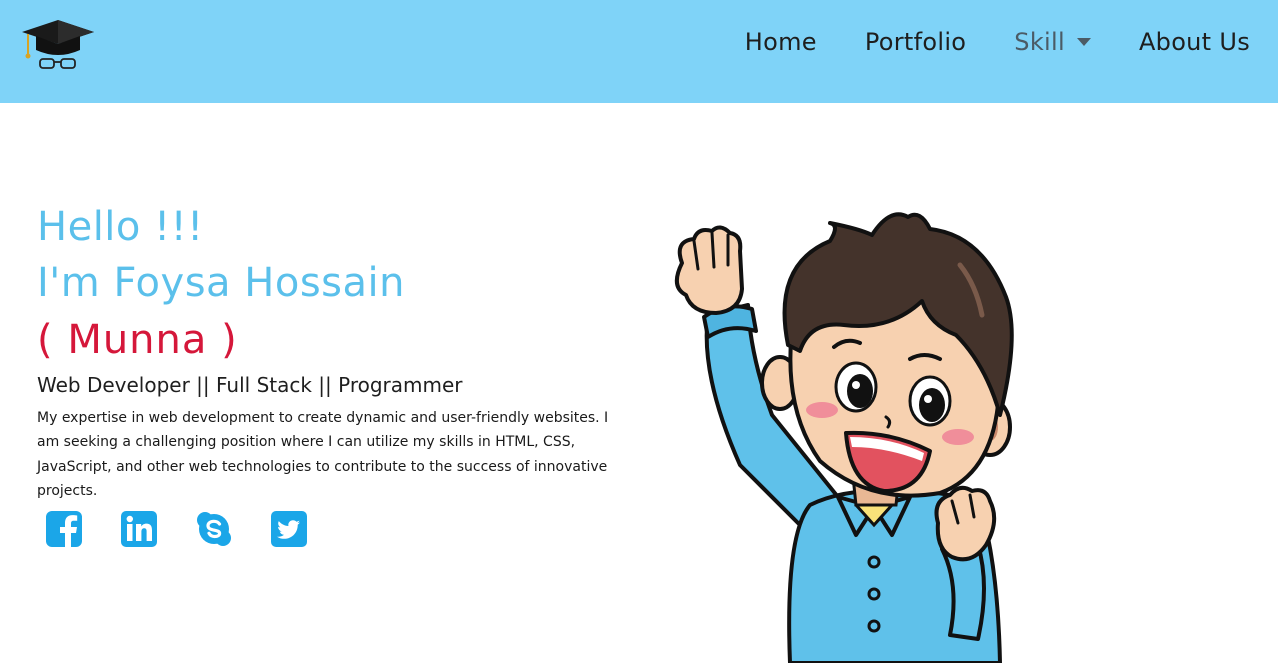  Describe the element at coordinates (1194, 42) in the screenshot. I see `nav-about-link: About Us` at that location.